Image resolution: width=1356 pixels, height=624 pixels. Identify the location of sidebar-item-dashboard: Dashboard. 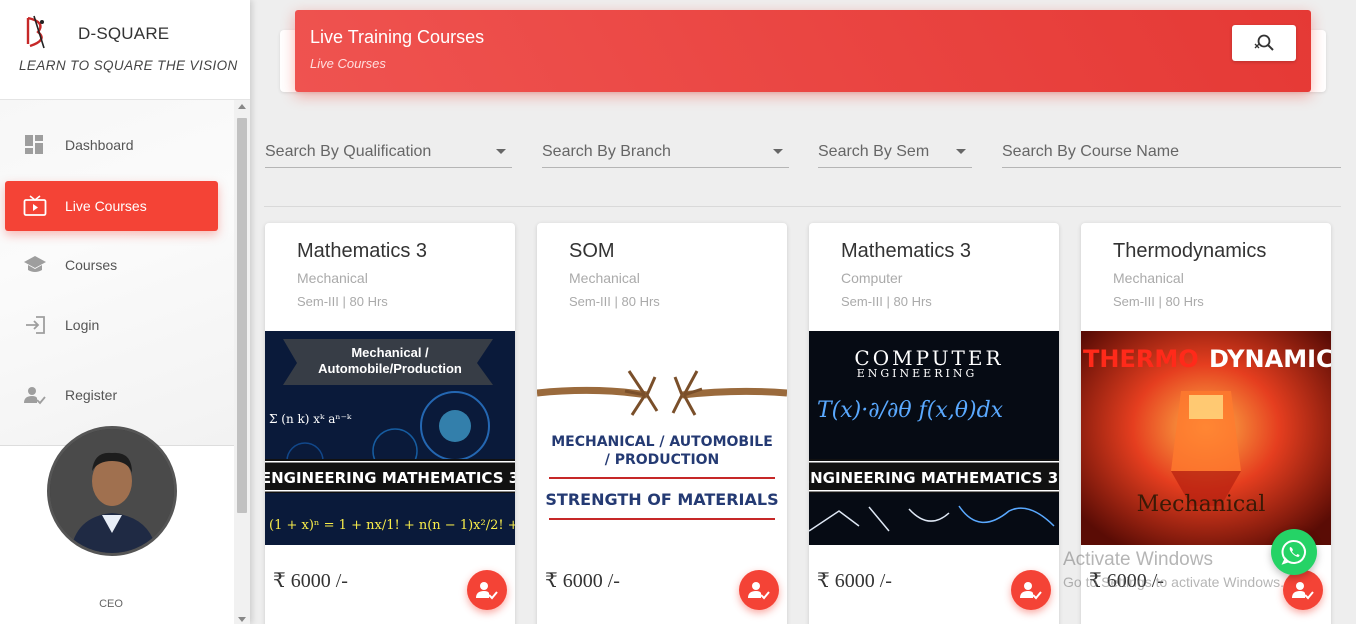
(111, 145).